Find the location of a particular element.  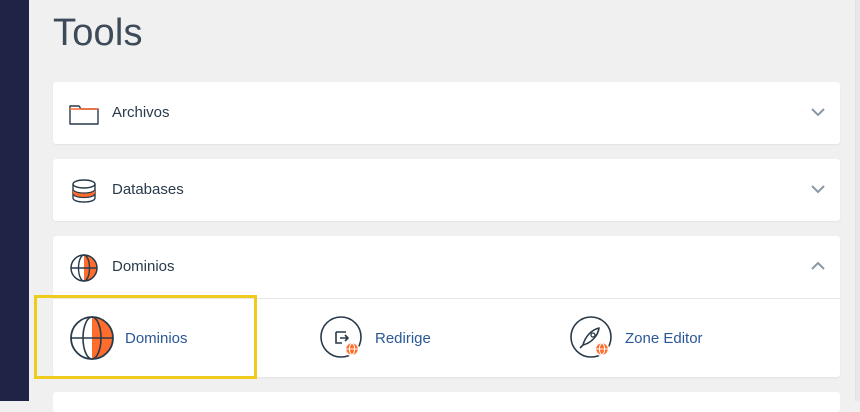

tool-dominios: Dominios is located at coordinates (168, 338).